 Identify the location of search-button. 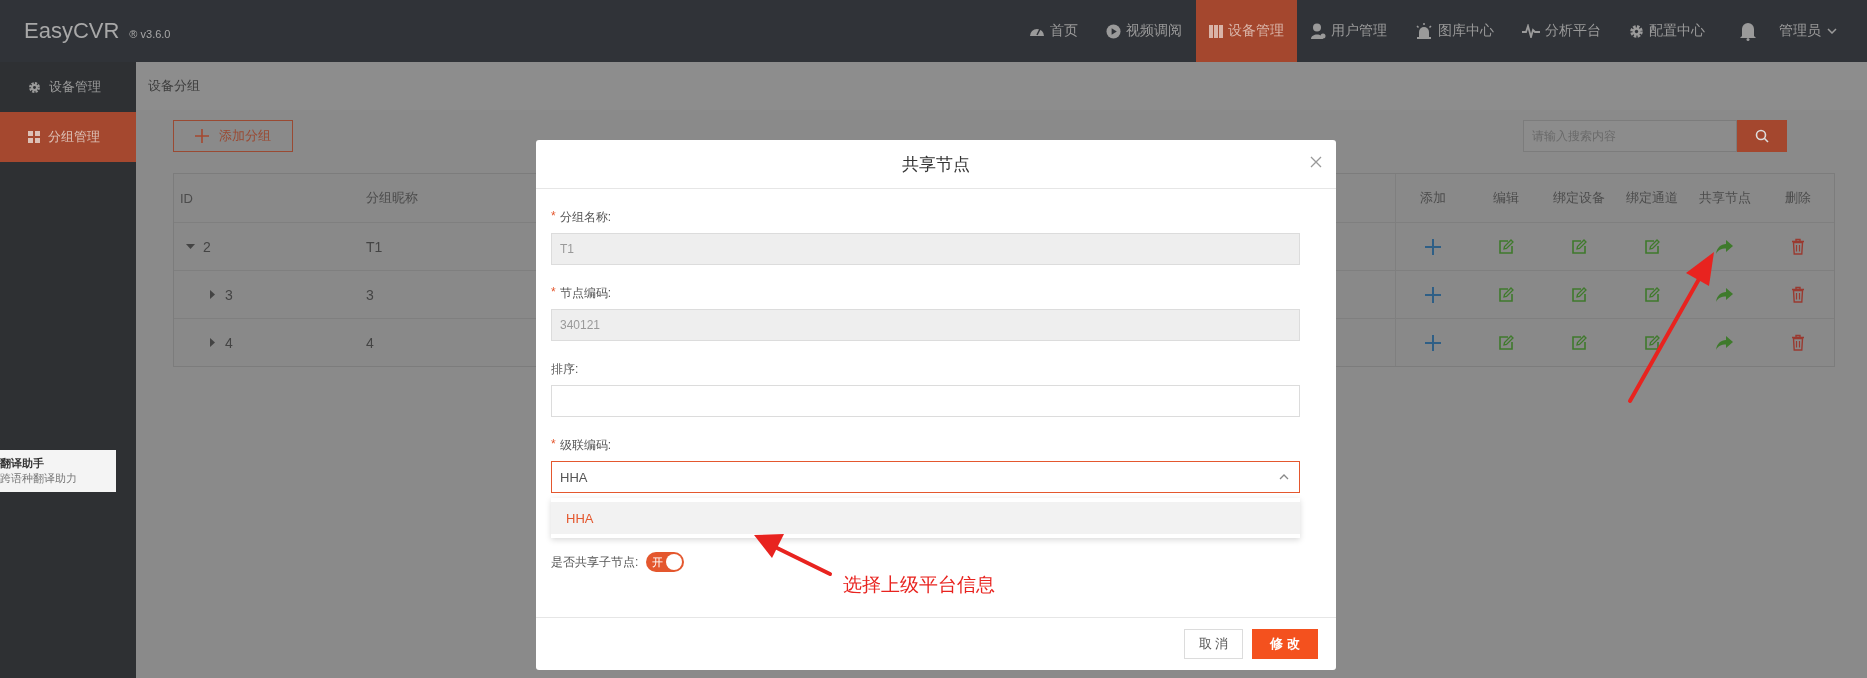
(1762, 136).